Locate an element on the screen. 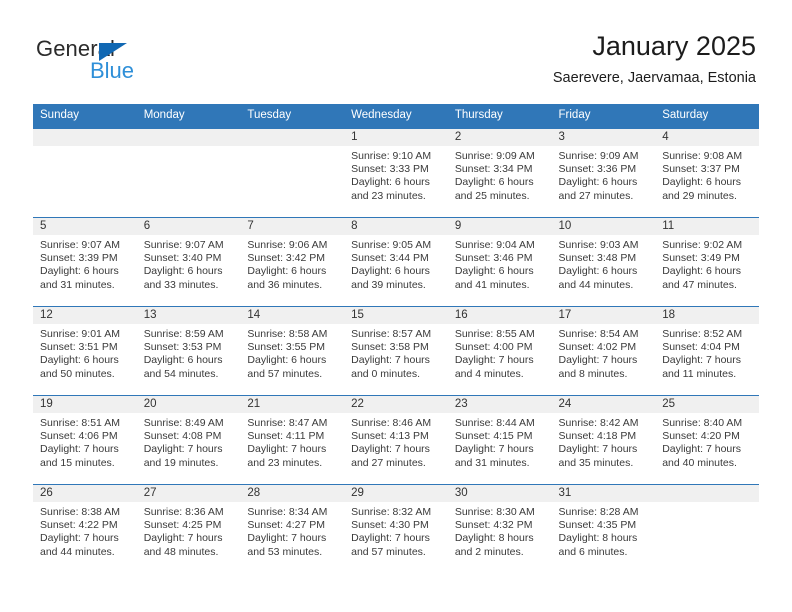 Image resolution: width=792 pixels, height=612 pixels. day-number: 27 is located at coordinates (188, 493).